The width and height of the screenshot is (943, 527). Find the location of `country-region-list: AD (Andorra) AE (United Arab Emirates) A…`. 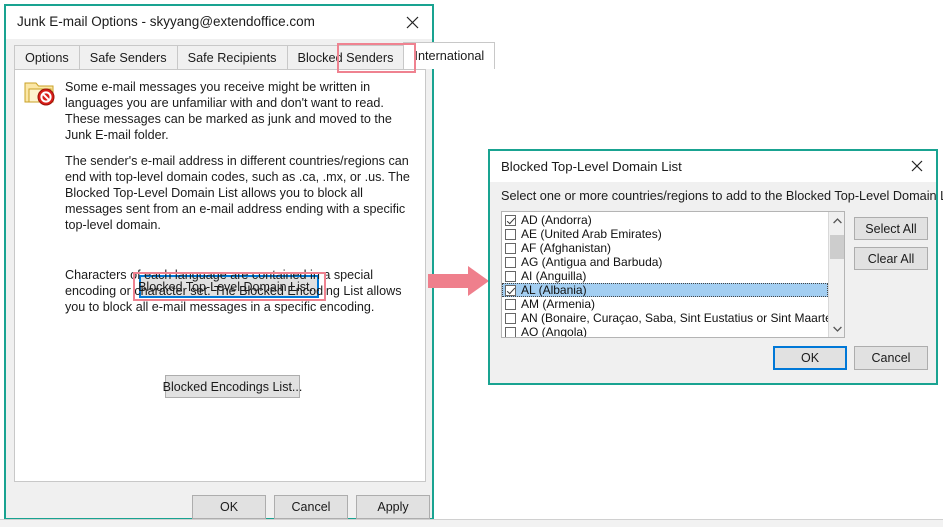

country-region-list: AD (Andorra) AE (United Arab Emirates) A… is located at coordinates (672, 275).